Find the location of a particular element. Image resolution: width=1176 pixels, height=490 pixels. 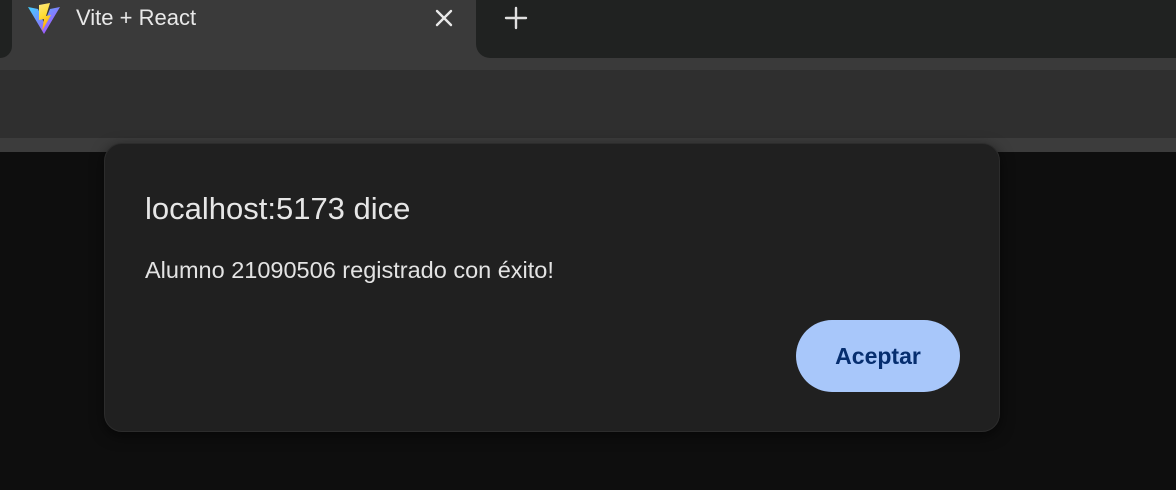

dialog-title: localhost:5173 dice is located at coordinates (278, 208).